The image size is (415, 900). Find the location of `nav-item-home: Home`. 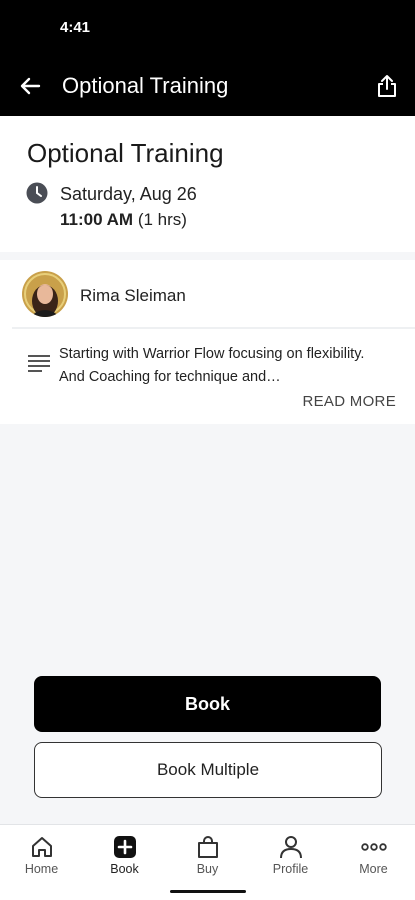

nav-item-home: Home is located at coordinates (41, 855).